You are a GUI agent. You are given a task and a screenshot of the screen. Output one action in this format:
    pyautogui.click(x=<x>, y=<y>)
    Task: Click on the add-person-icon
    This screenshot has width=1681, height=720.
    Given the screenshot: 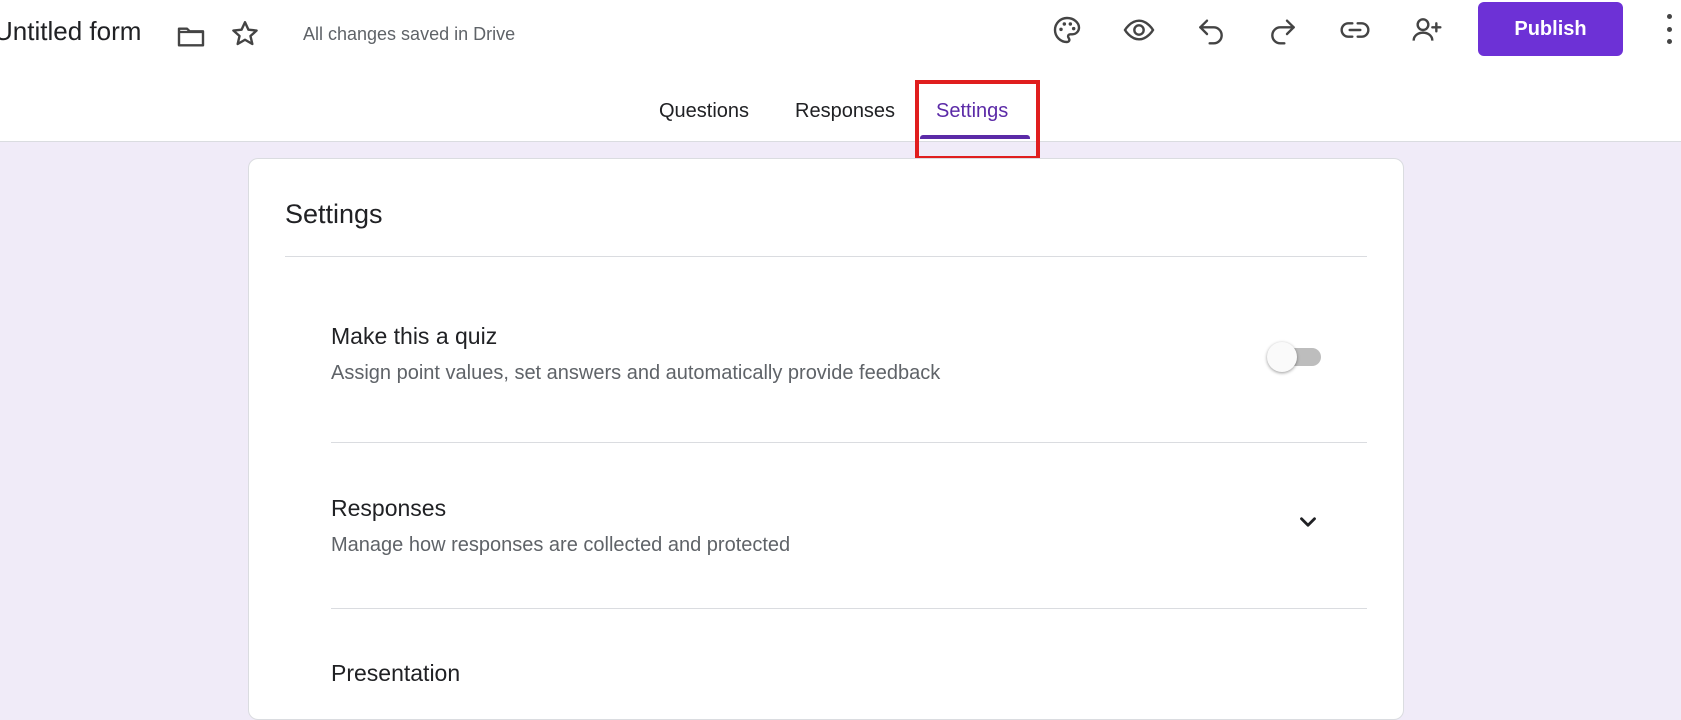 What is the action you would take?
    pyautogui.click(x=1427, y=30)
    